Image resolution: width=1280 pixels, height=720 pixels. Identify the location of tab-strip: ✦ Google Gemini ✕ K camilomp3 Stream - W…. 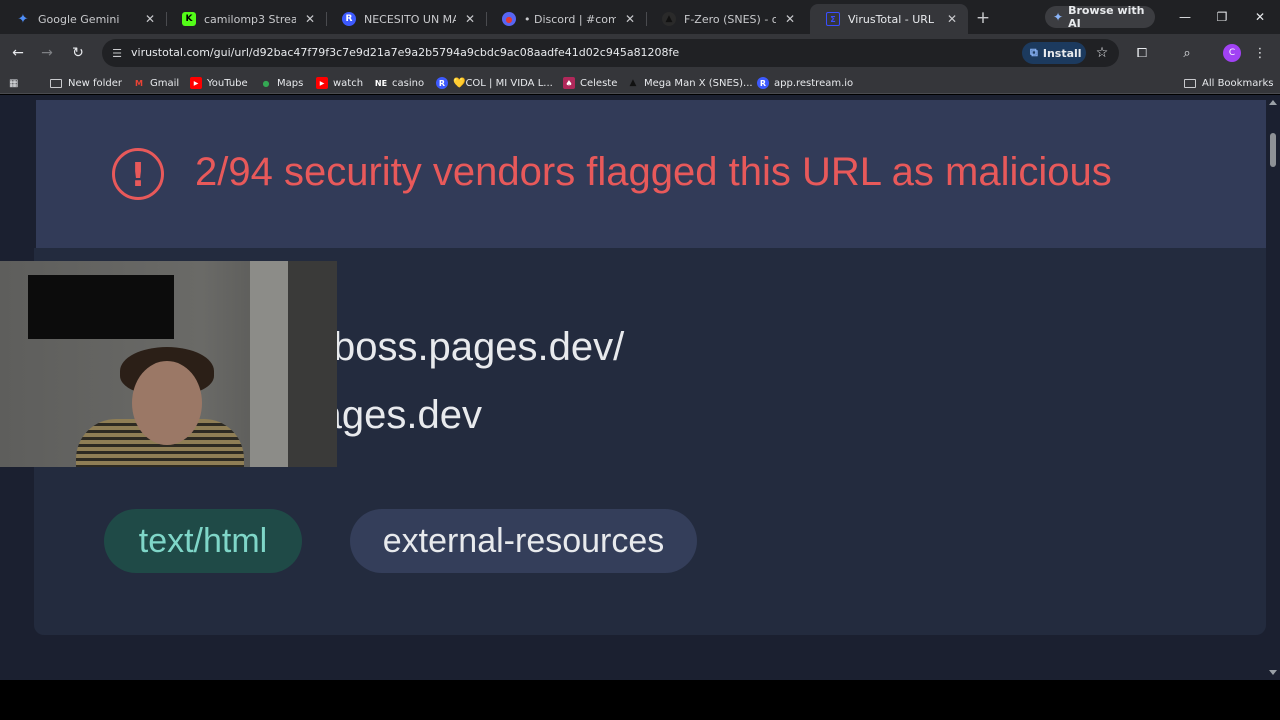
(640, 17).